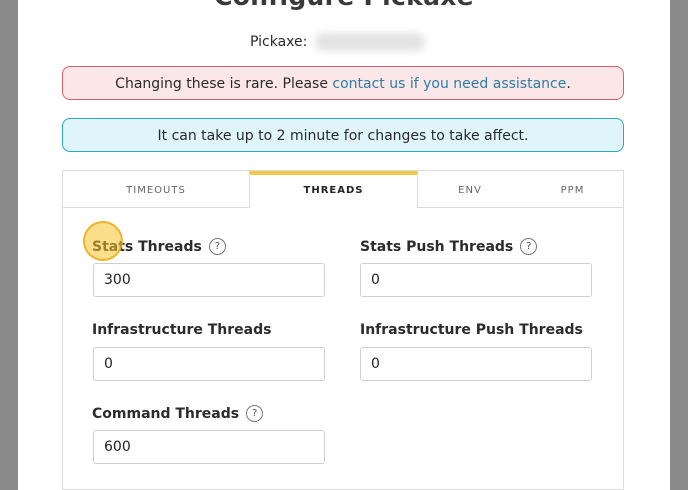 This screenshot has width=688, height=490. I want to click on infrastructure-threads-input, so click(209, 364).